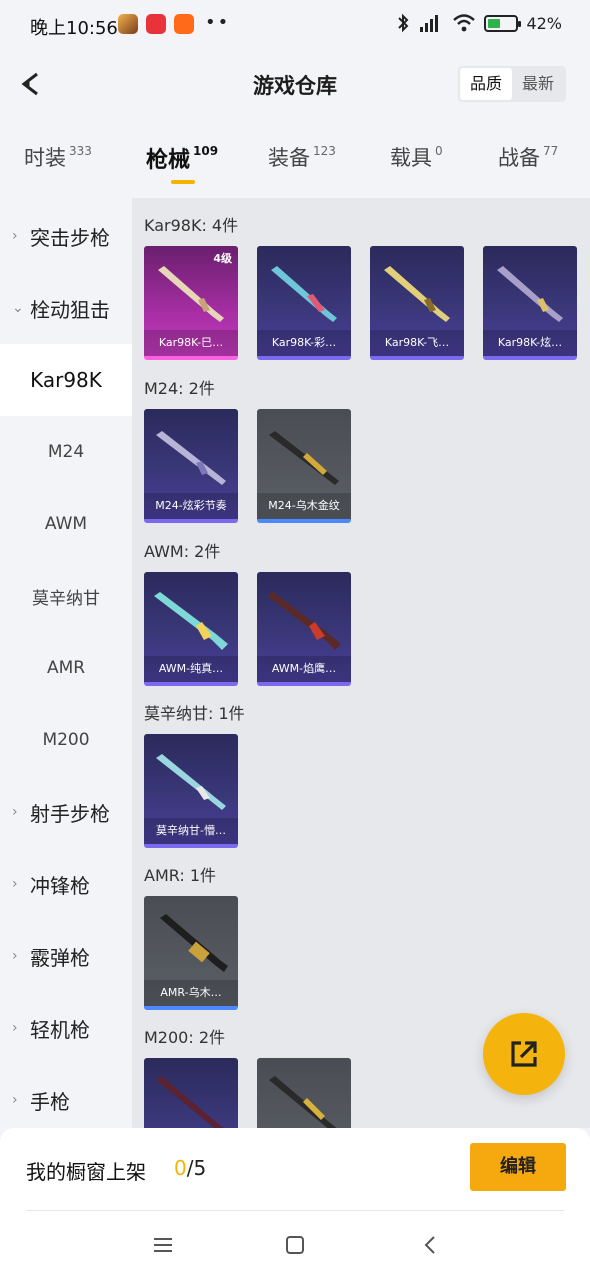 The image size is (590, 1280). What do you see at coordinates (182, 158) in the screenshot?
I see `tab-weapons: 枪械 109` at bounding box center [182, 158].